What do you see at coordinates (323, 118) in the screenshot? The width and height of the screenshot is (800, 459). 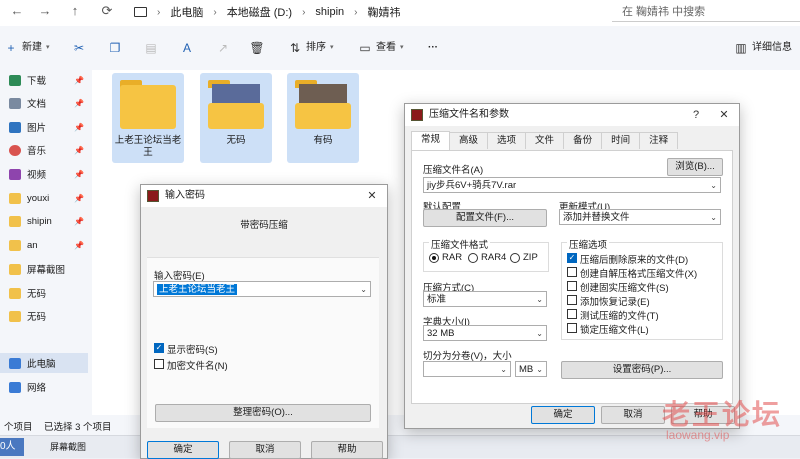 I see `folder-item: 有码` at bounding box center [323, 118].